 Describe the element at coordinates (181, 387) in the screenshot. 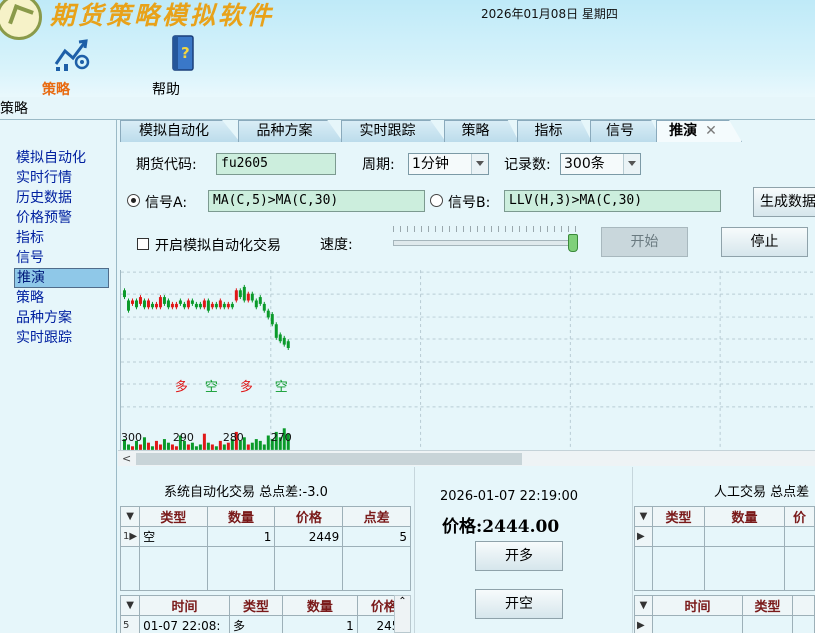

I see `signal-label: 多` at that location.